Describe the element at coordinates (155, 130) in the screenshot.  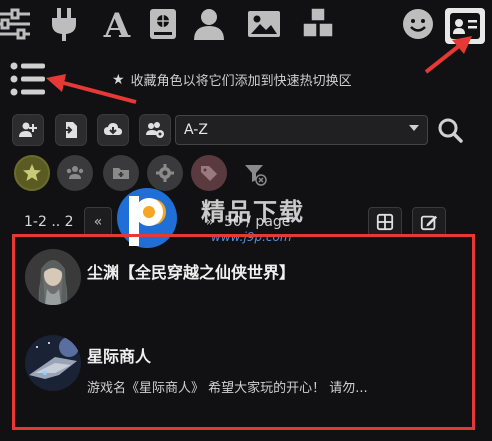
I see `group-settings-button` at that location.